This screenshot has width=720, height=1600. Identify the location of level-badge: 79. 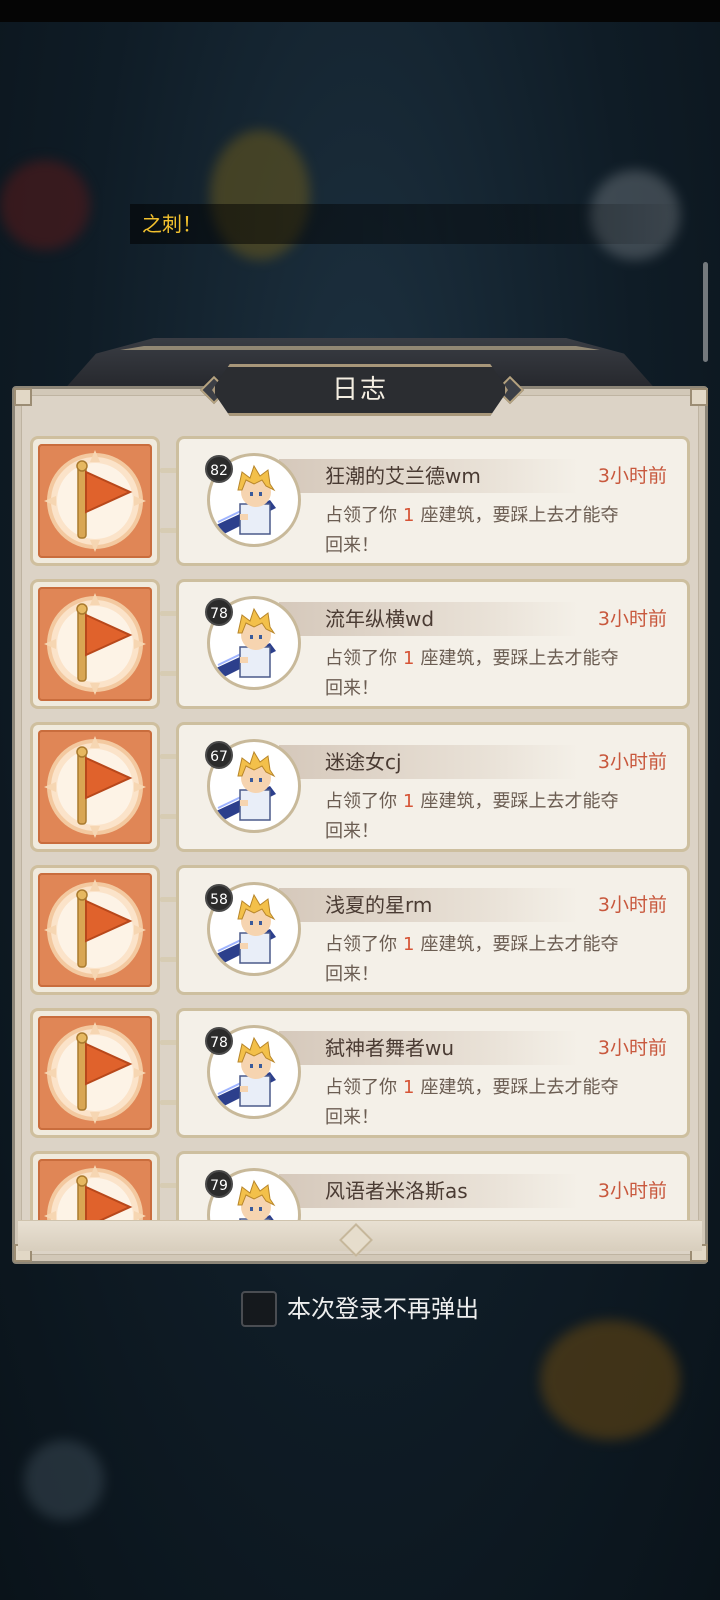
(219, 1184).